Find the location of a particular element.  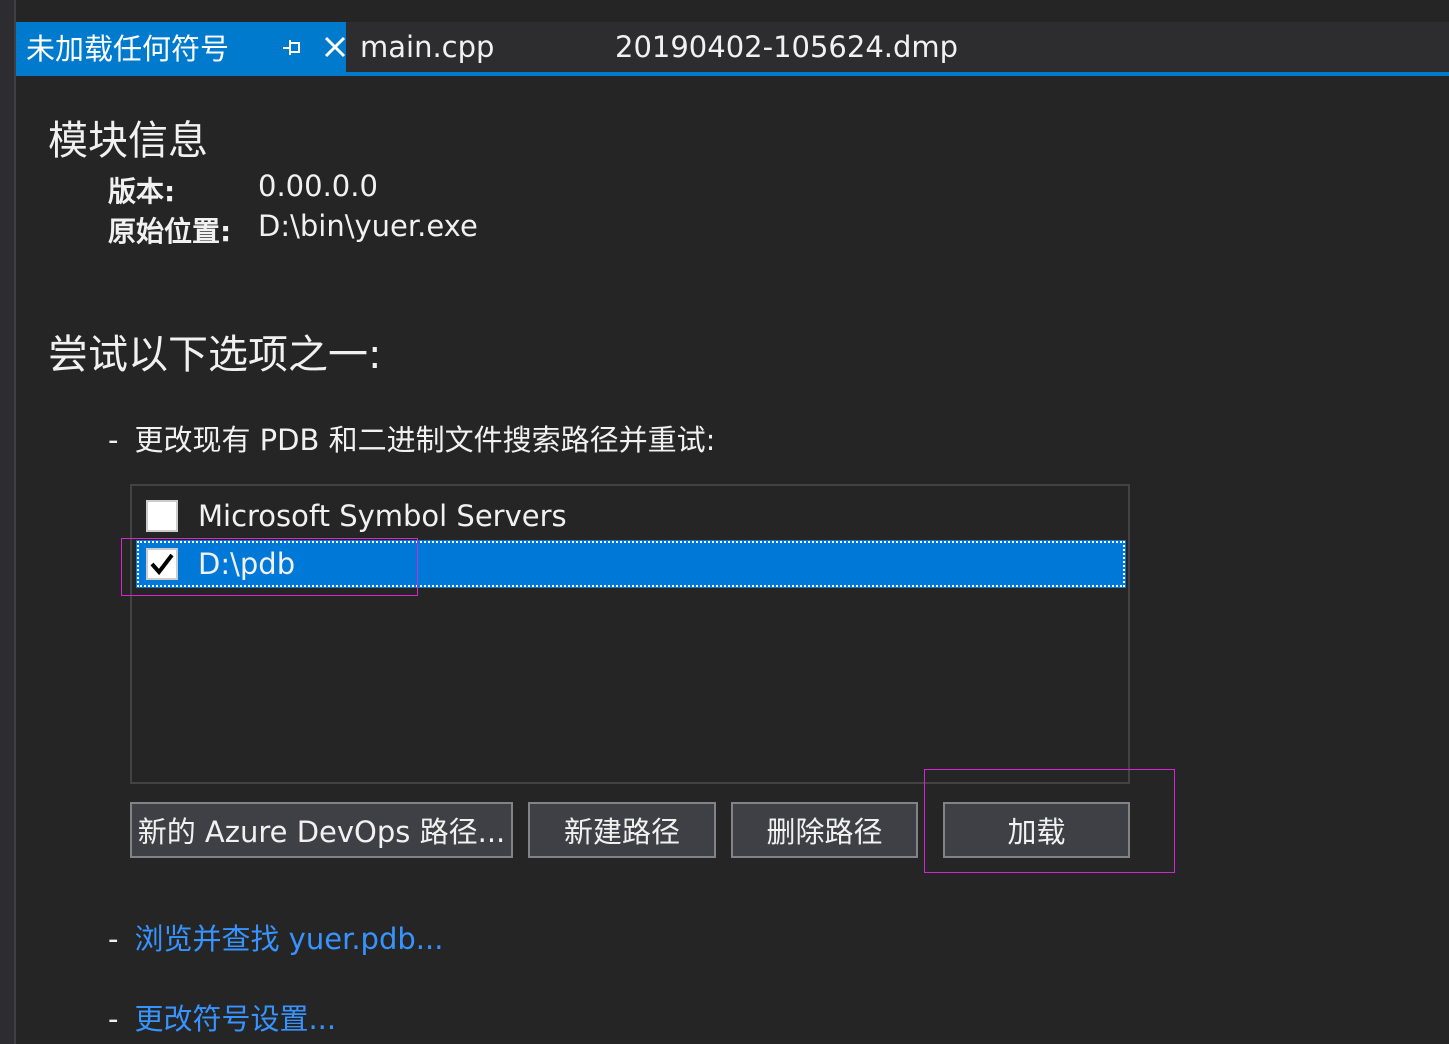

tab-no-symbols-loaded: 未加载任何符号 is located at coordinates (181, 47).